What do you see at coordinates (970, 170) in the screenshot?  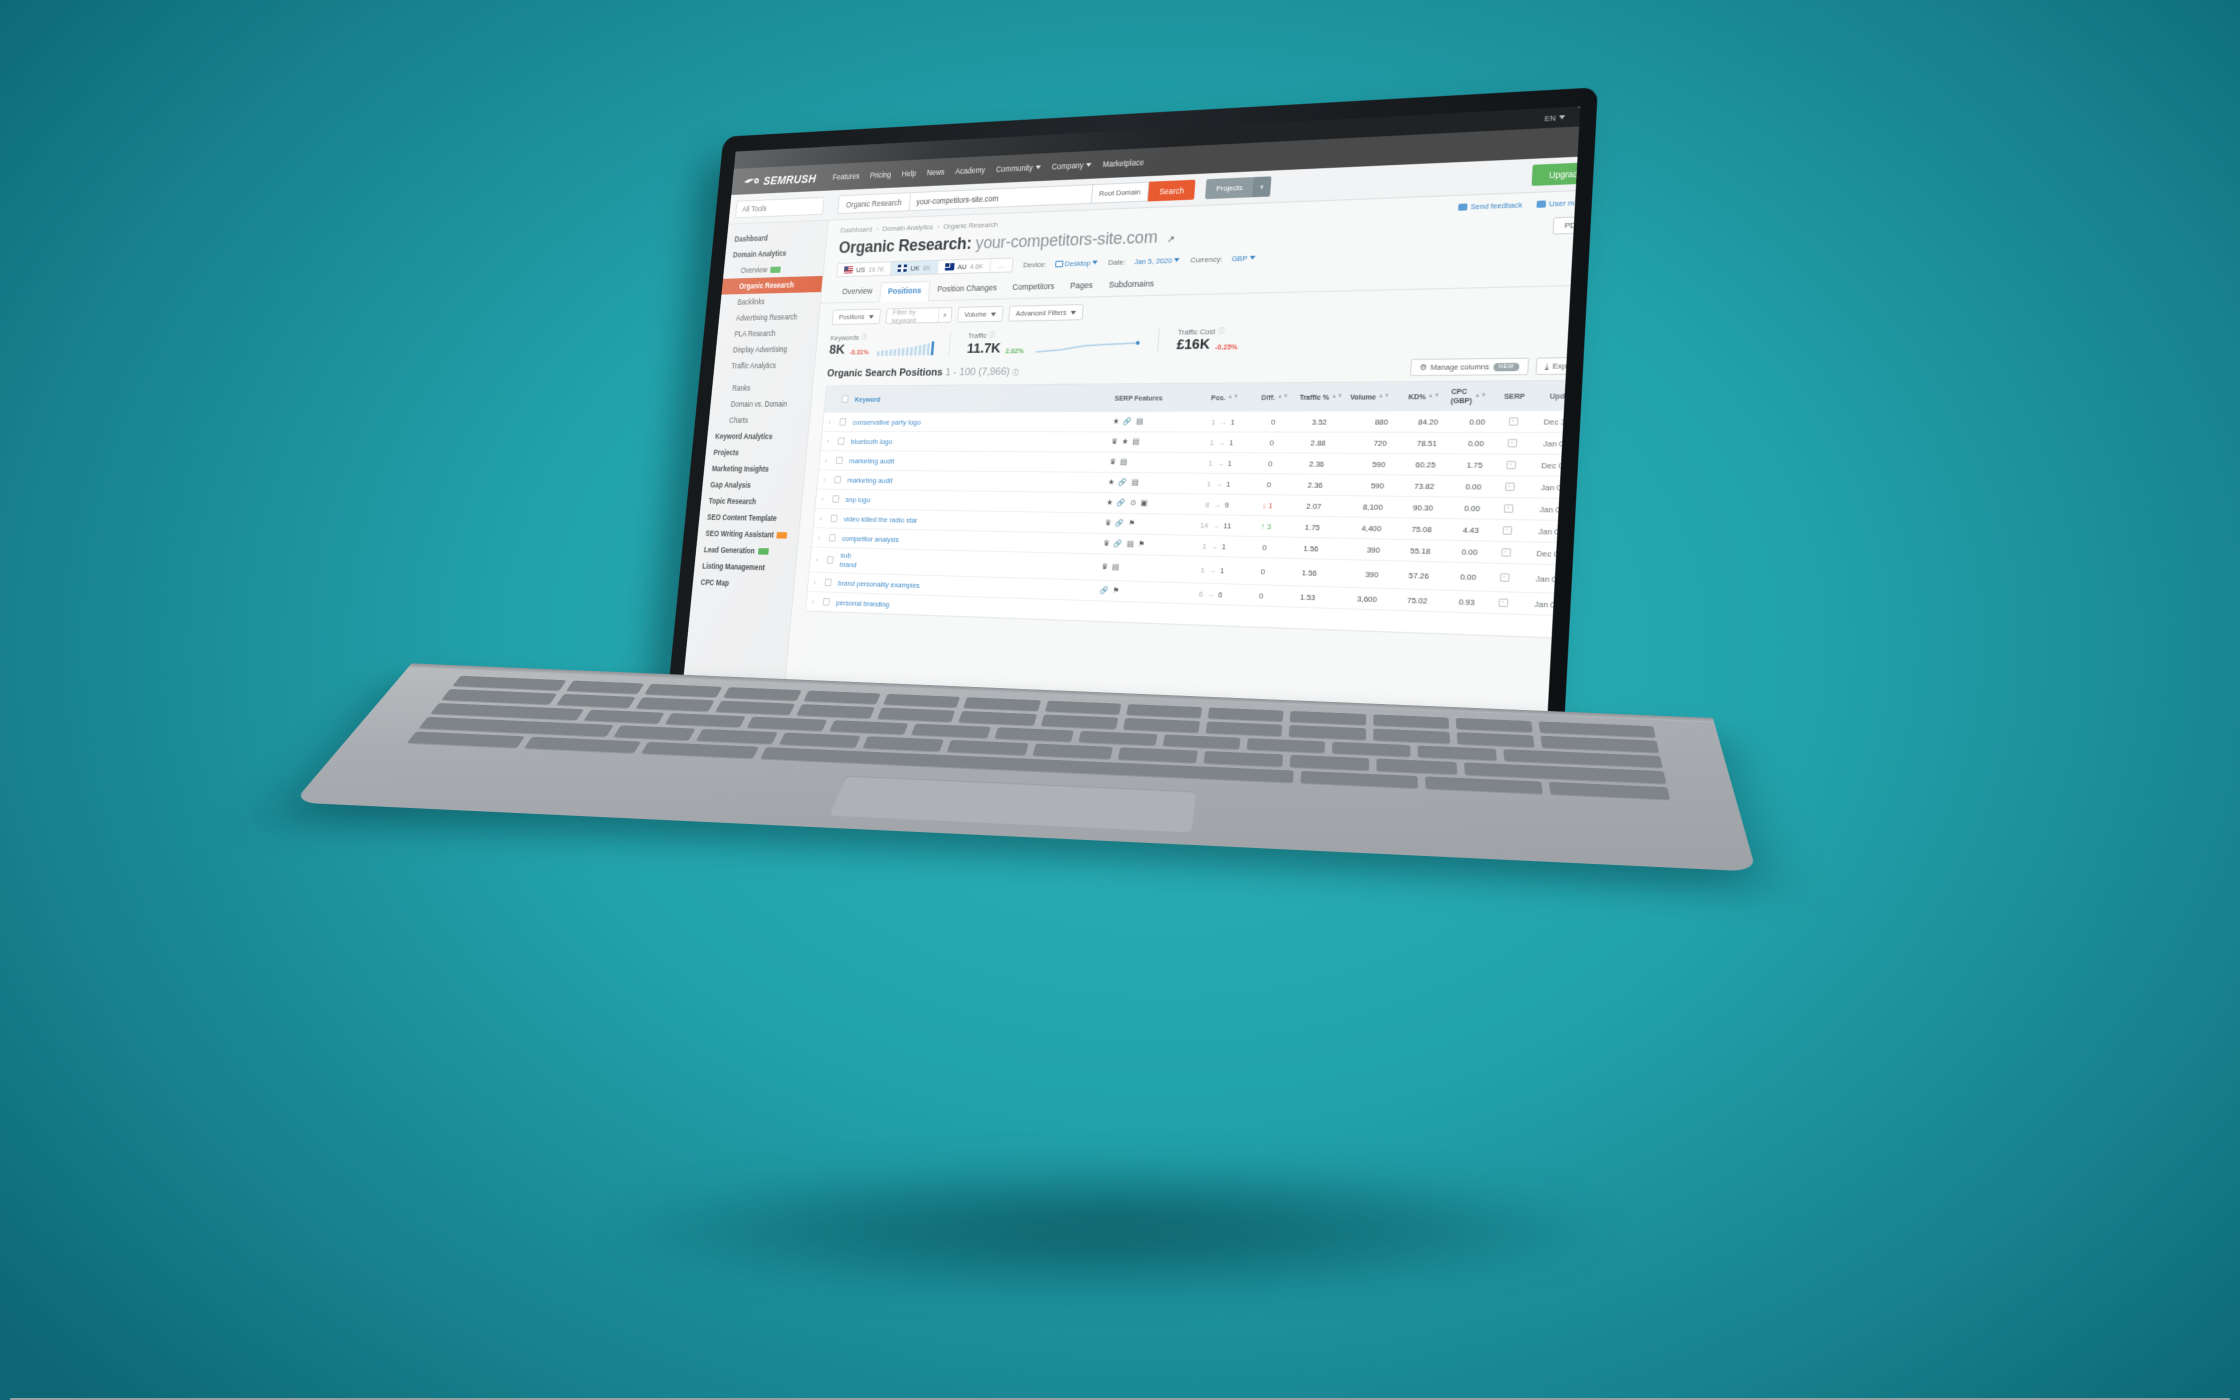 I see `nav-link-academy: Academy` at bounding box center [970, 170].